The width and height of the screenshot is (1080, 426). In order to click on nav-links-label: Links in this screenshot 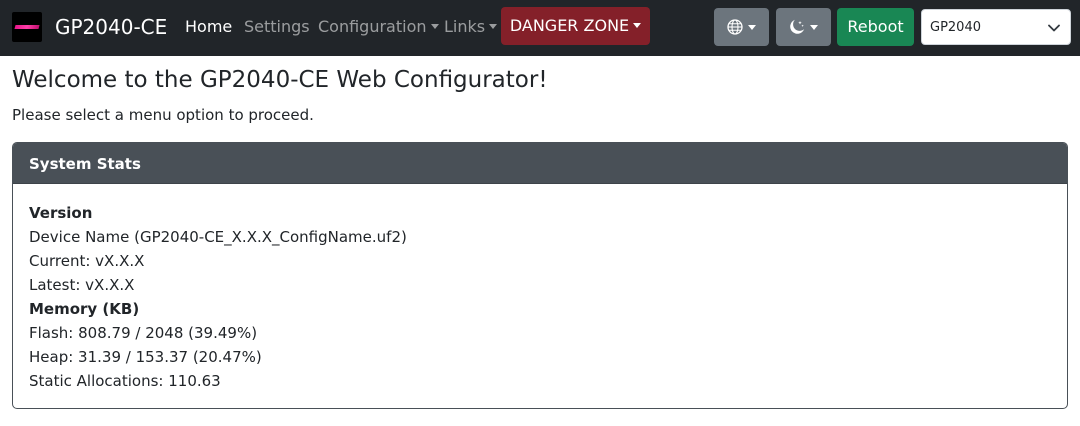, I will do `click(465, 26)`.